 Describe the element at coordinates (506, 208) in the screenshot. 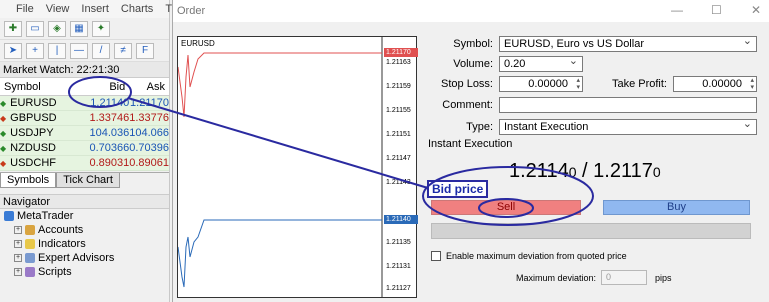

I see `sell-button-highlight` at that location.